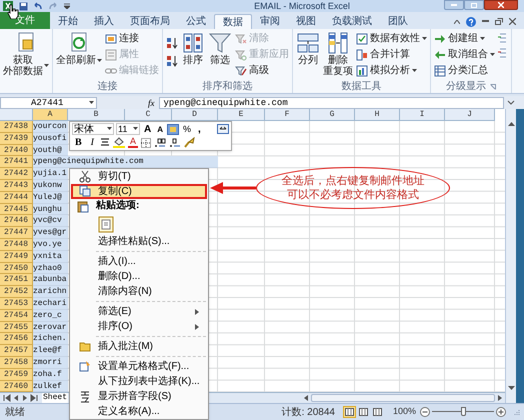  What do you see at coordinates (146, 143) in the screenshot?
I see `borders-icon` at bounding box center [146, 143].